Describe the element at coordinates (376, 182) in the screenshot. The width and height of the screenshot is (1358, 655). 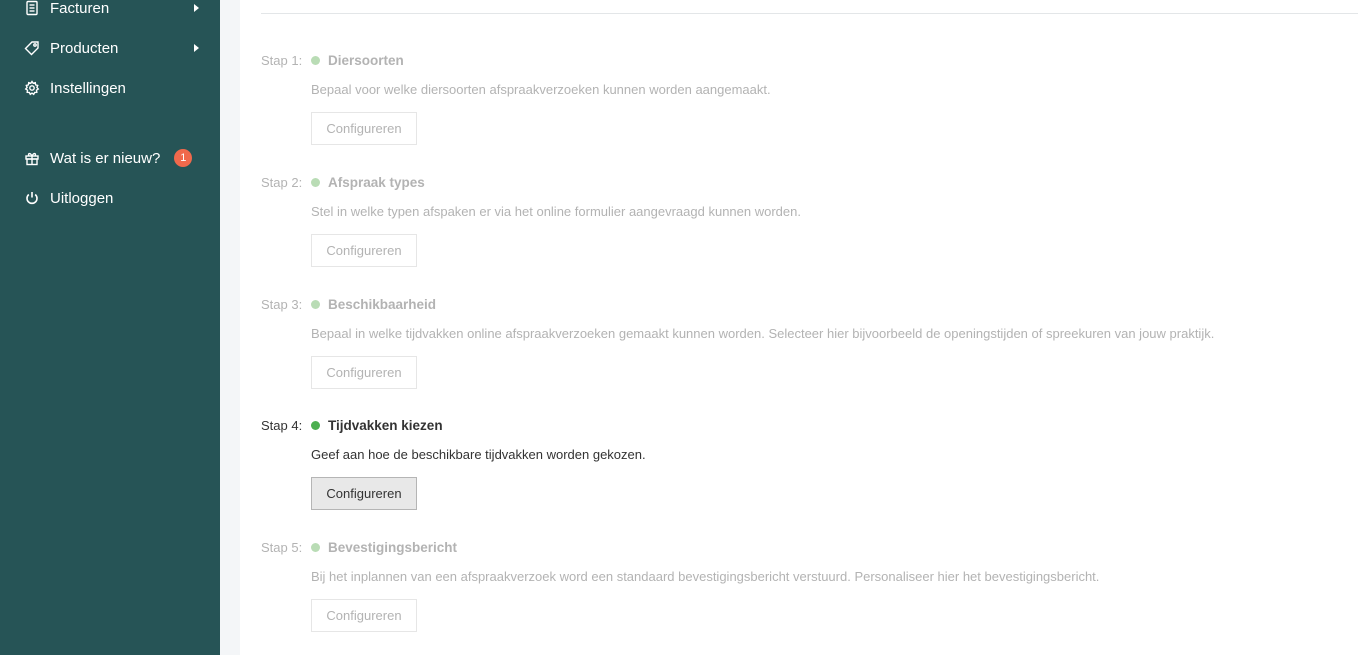
I see `step-title: Afspraak types` at that location.